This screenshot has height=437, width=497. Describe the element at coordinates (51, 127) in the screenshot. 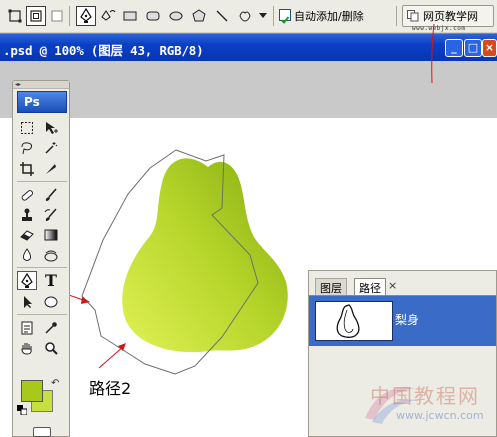

I see `move-icon` at that location.